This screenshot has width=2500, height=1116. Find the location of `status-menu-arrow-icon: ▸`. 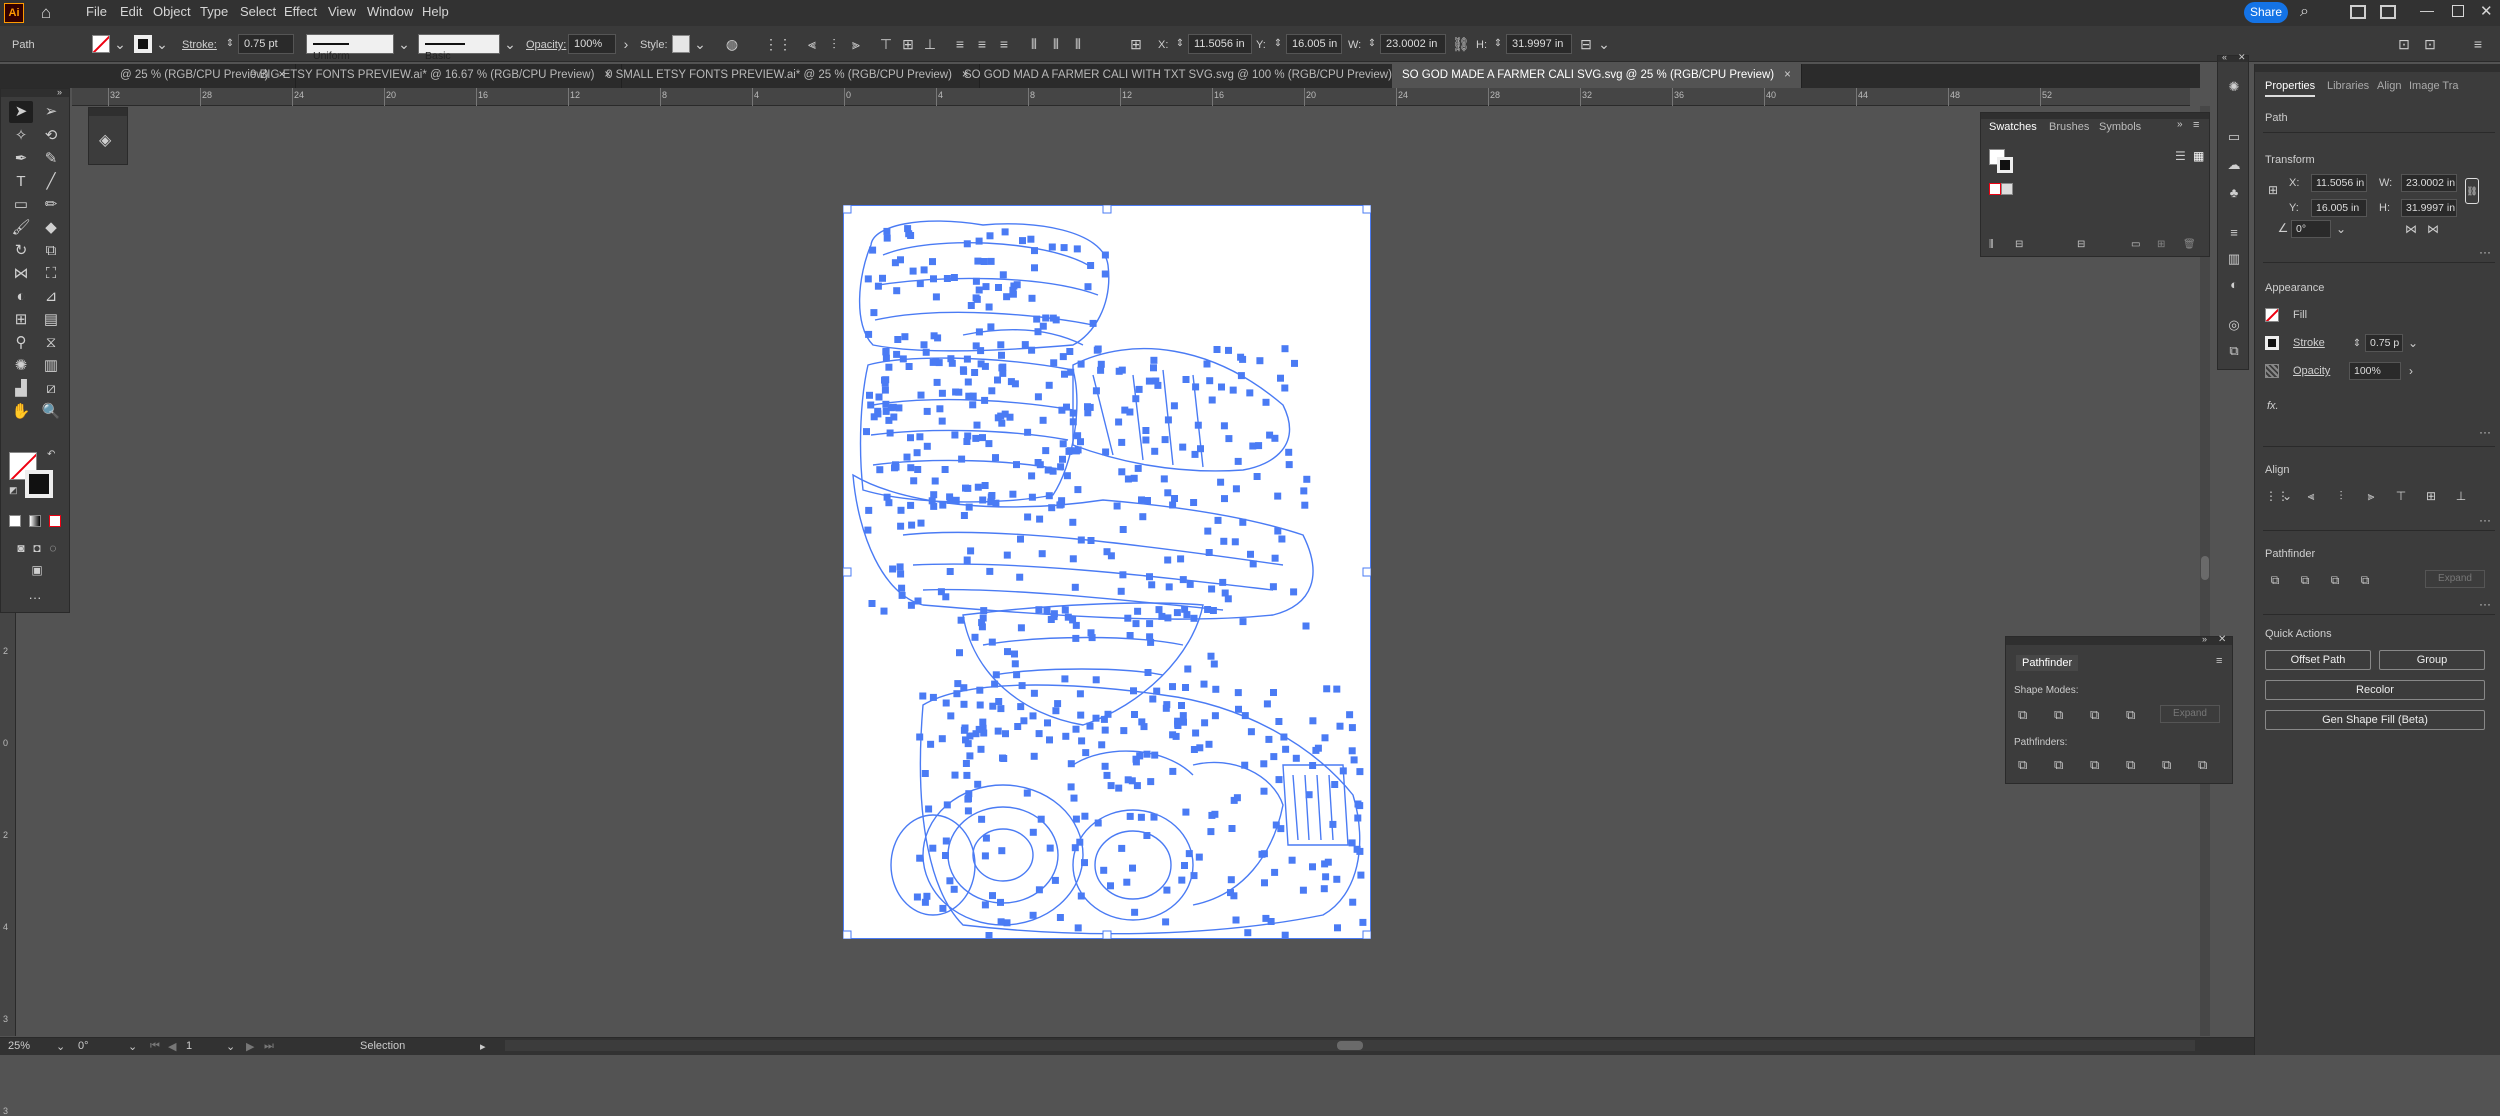

status-menu-arrow-icon: ▸ is located at coordinates (483, 1046).